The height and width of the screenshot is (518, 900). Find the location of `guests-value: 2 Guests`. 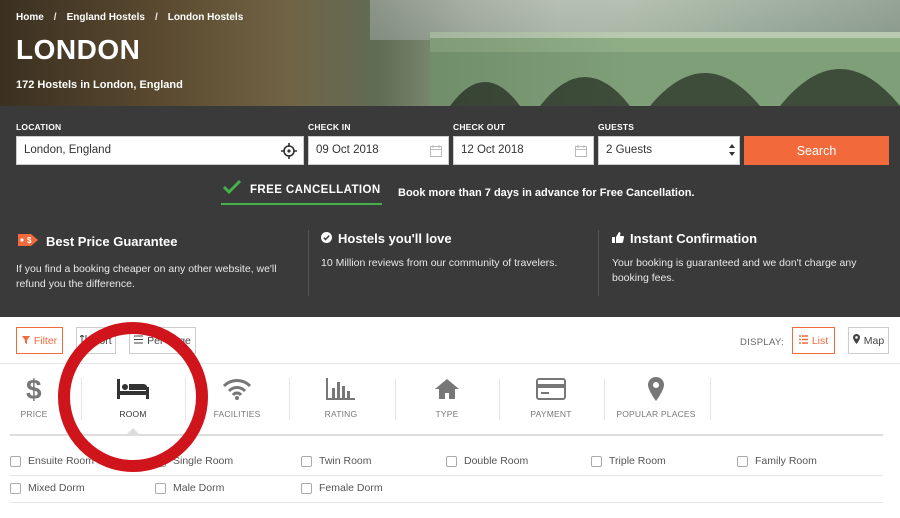

guests-value: 2 Guests is located at coordinates (629, 150).